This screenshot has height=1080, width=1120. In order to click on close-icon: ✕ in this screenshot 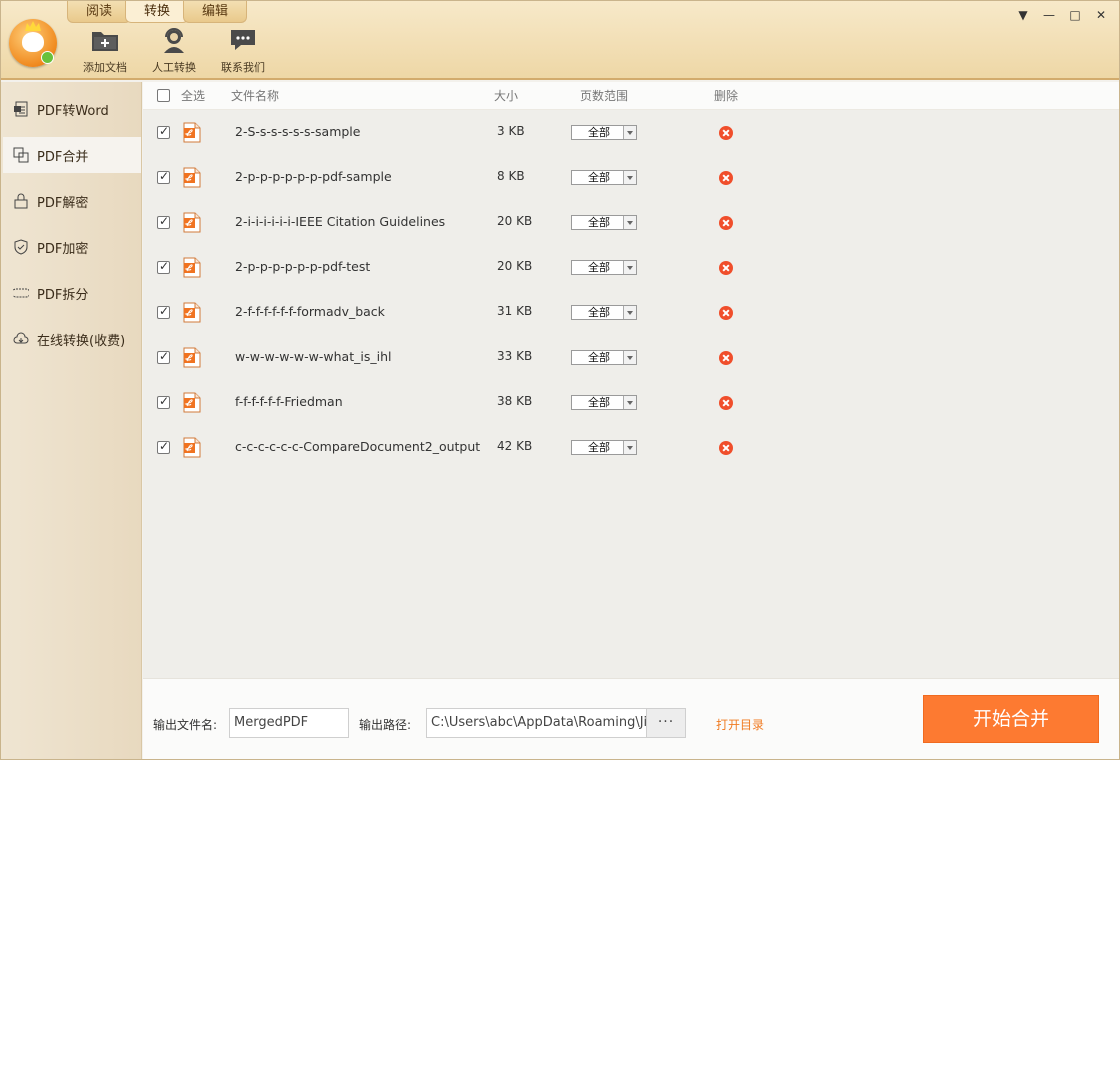, I will do `click(1101, 15)`.